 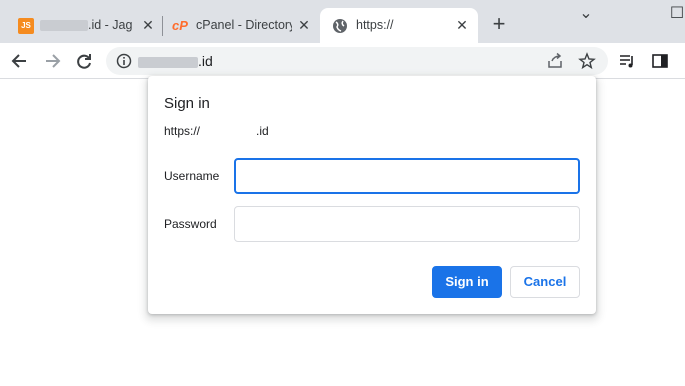 What do you see at coordinates (84, 61) in the screenshot?
I see `reload-icon` at bounding box center [84, 61].